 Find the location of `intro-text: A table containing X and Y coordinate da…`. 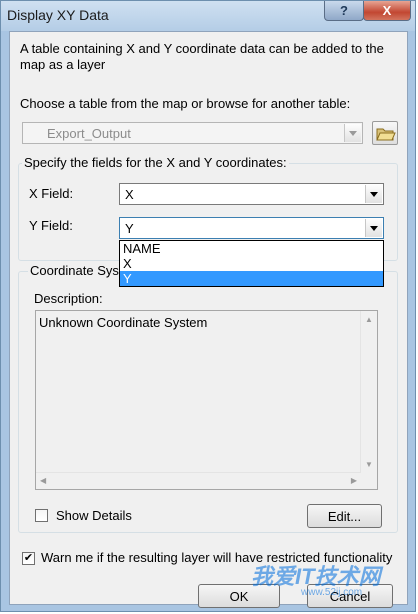

intro-text: A table containing X and Y coordinate da… is located at coordinates (202, 56).